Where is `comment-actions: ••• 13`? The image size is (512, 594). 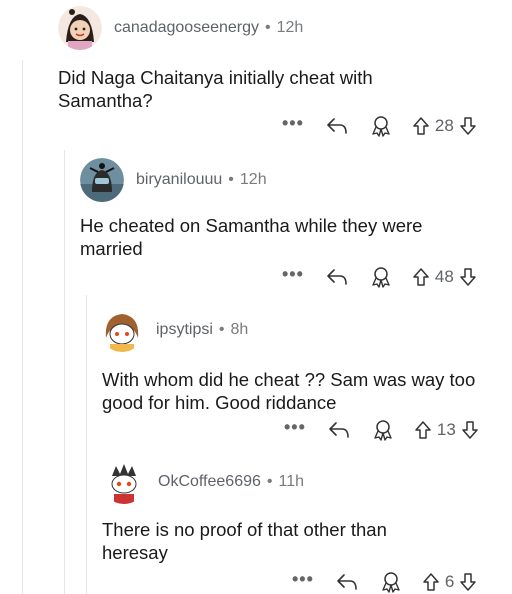 comment-actions: ••• 13 is located at coordinates (381, 430).